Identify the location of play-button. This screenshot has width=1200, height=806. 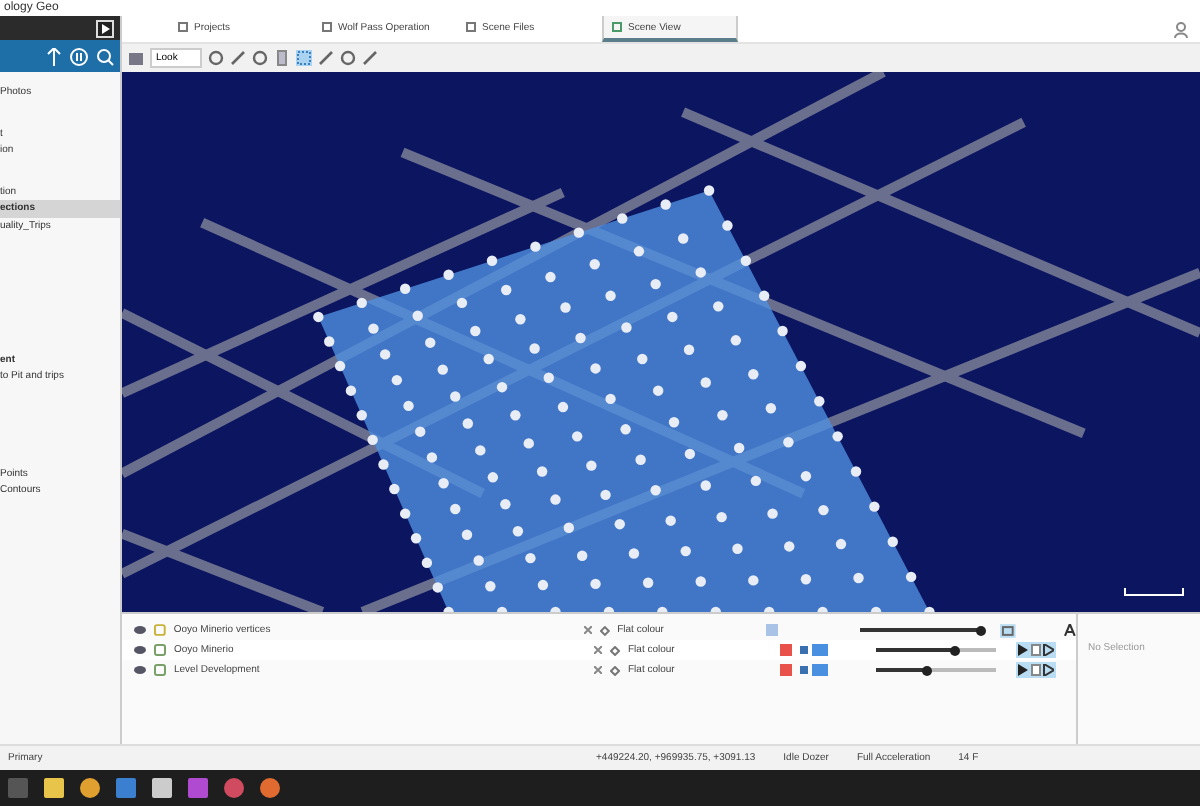
(105, 28).